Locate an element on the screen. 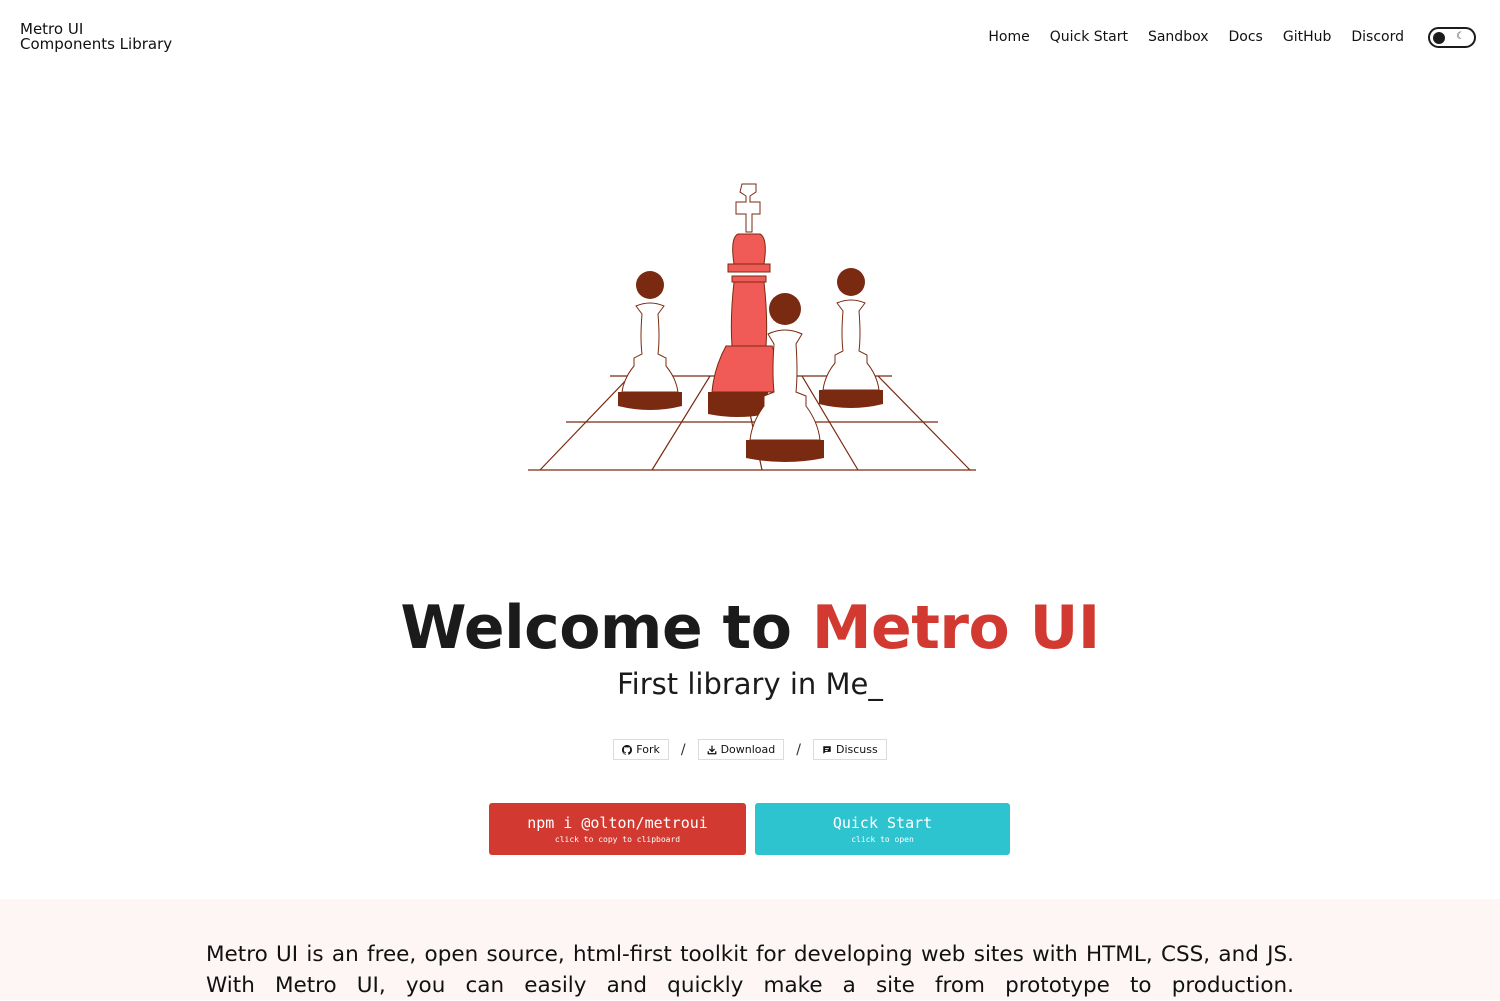 Image resolution: width=1500 pixels, height=1001 pixels. quick-start-hint: click to open is located at coordinates (882, 839).